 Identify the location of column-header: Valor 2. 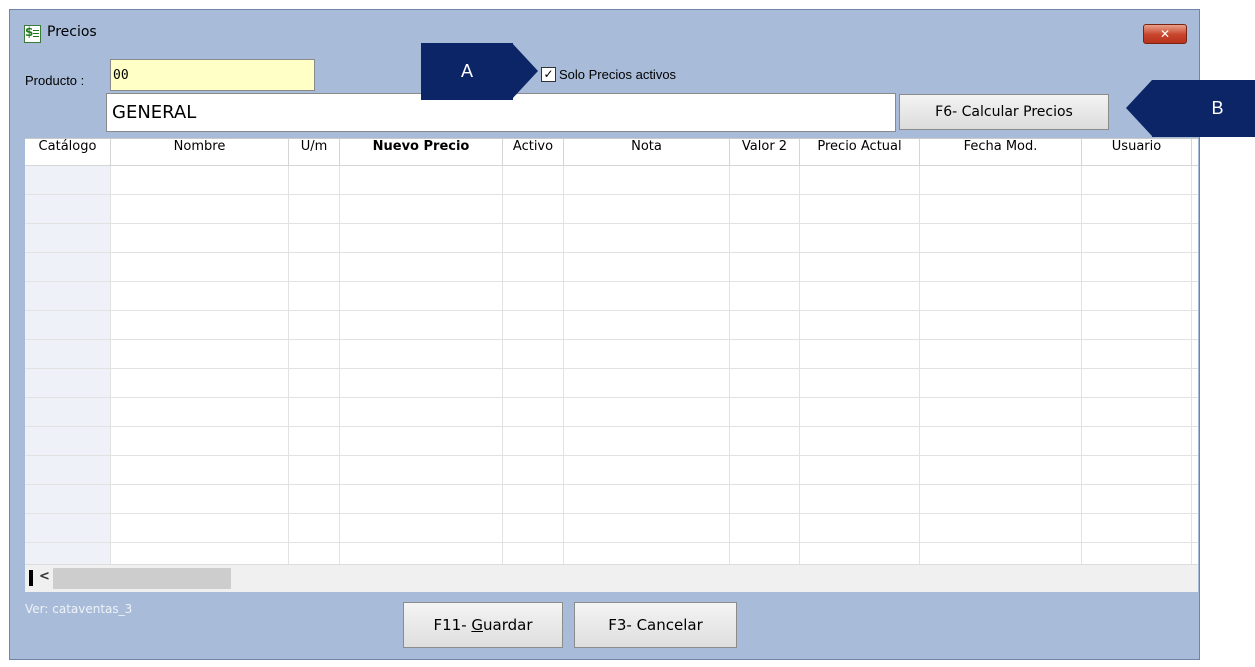
(765, 152).